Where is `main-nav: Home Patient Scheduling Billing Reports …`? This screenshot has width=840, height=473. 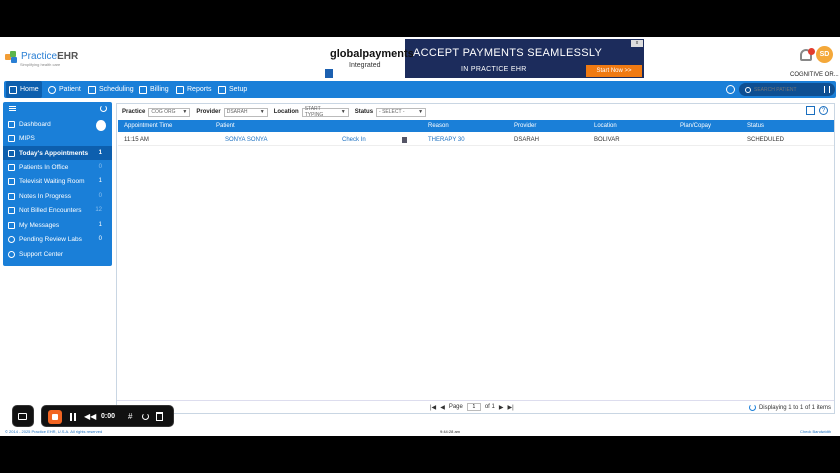
main-nav: Home Patient Scheduling Billing Reports … is located at coordinates (420, 89).